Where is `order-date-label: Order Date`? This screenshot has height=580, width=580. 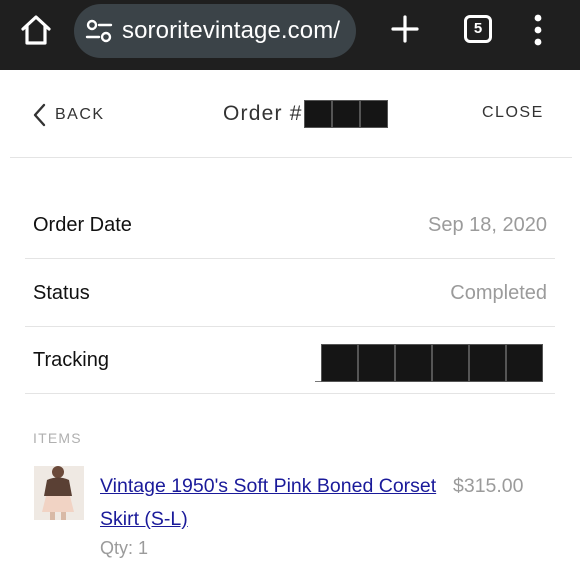 order-date-label: Order Date is located at coordinates (82, 225).